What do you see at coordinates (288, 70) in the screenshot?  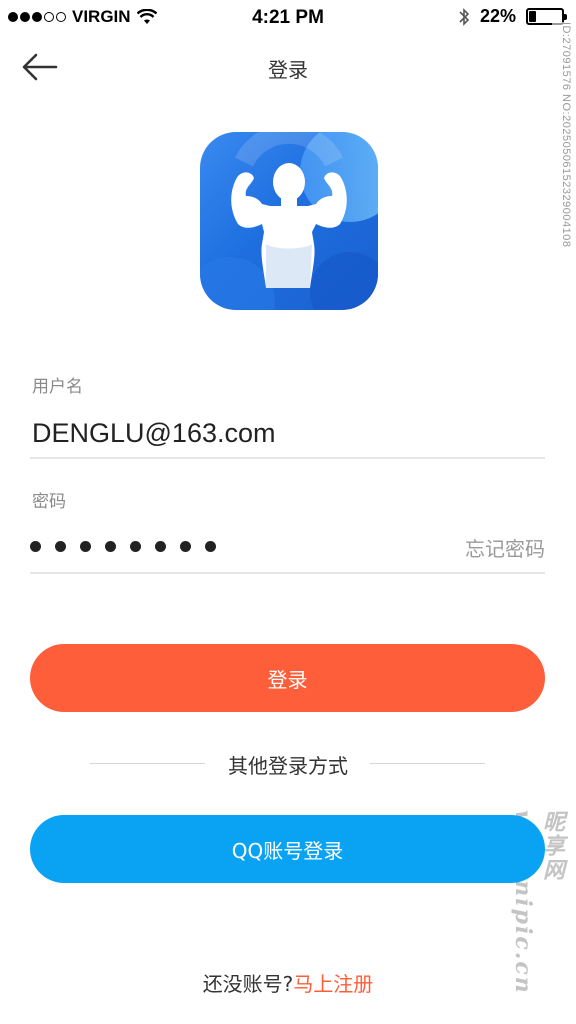 I see `page-title: 登录` at bounding box center [288, 70].